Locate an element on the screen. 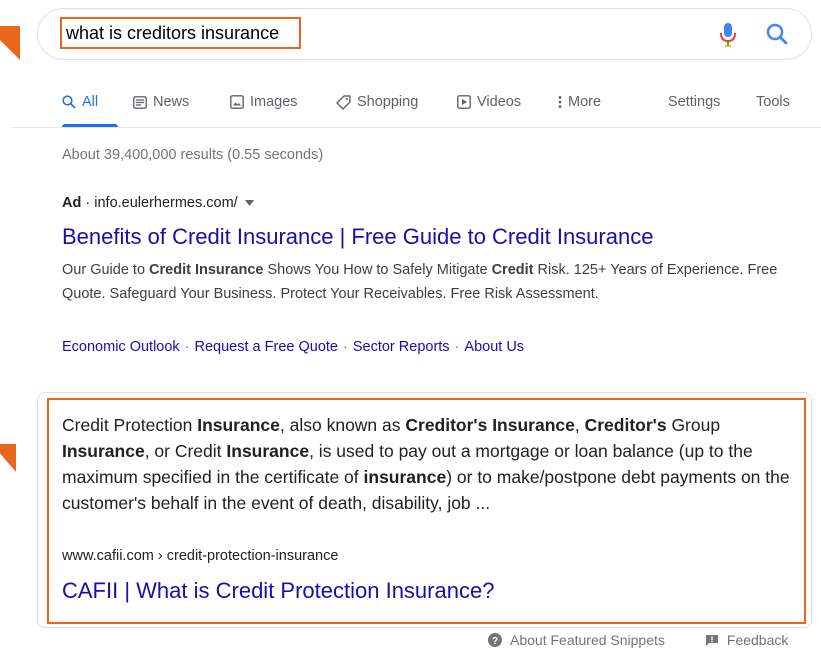  image-icon is located at coordinates (237, 102).